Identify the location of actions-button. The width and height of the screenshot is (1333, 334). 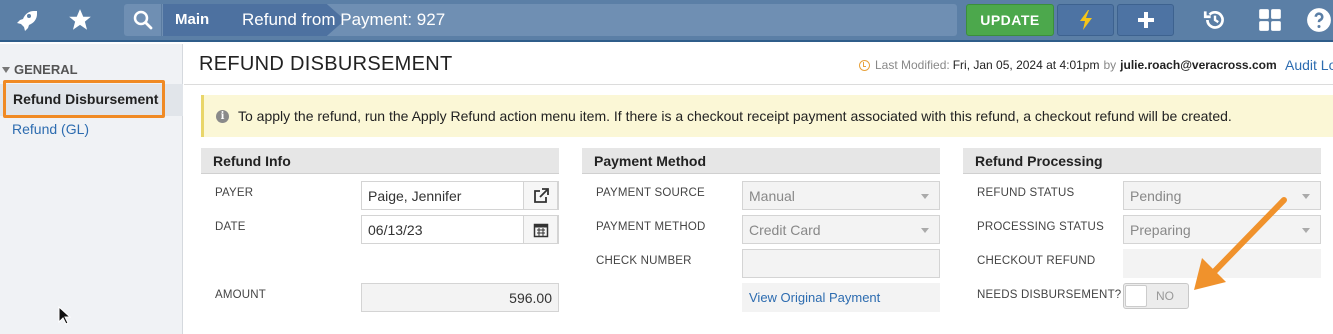
(1085, 20).